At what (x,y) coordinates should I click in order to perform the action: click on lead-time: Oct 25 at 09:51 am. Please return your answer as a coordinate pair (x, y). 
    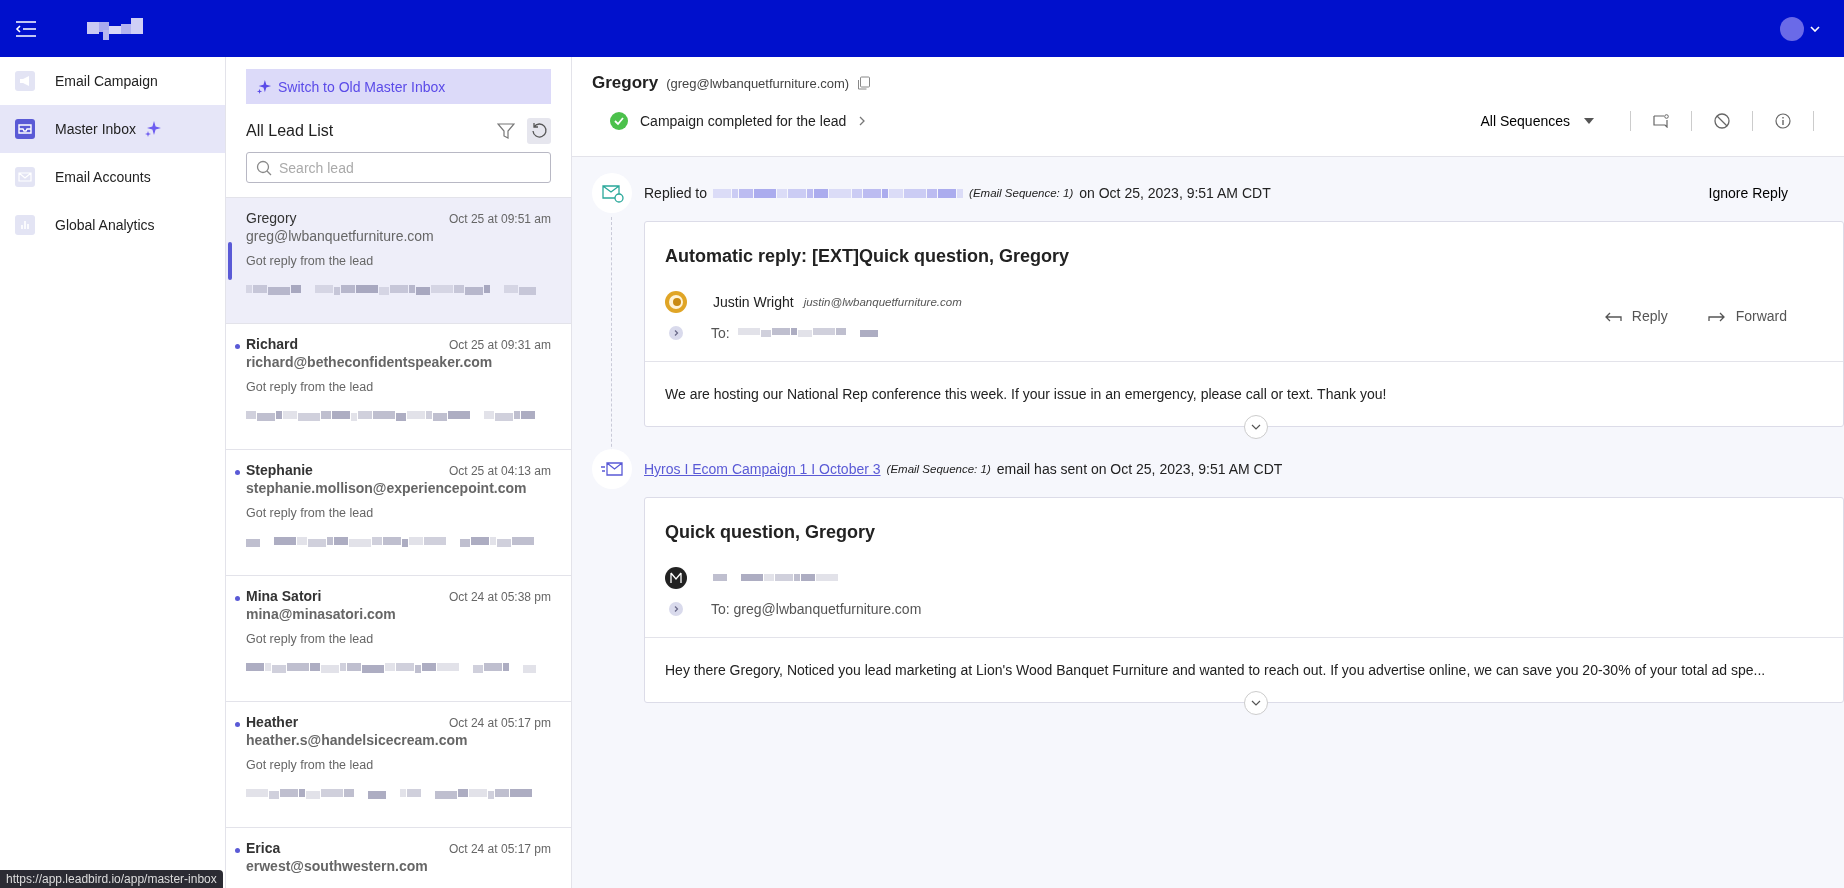
    Looking at the image, I should click on (499, 219).